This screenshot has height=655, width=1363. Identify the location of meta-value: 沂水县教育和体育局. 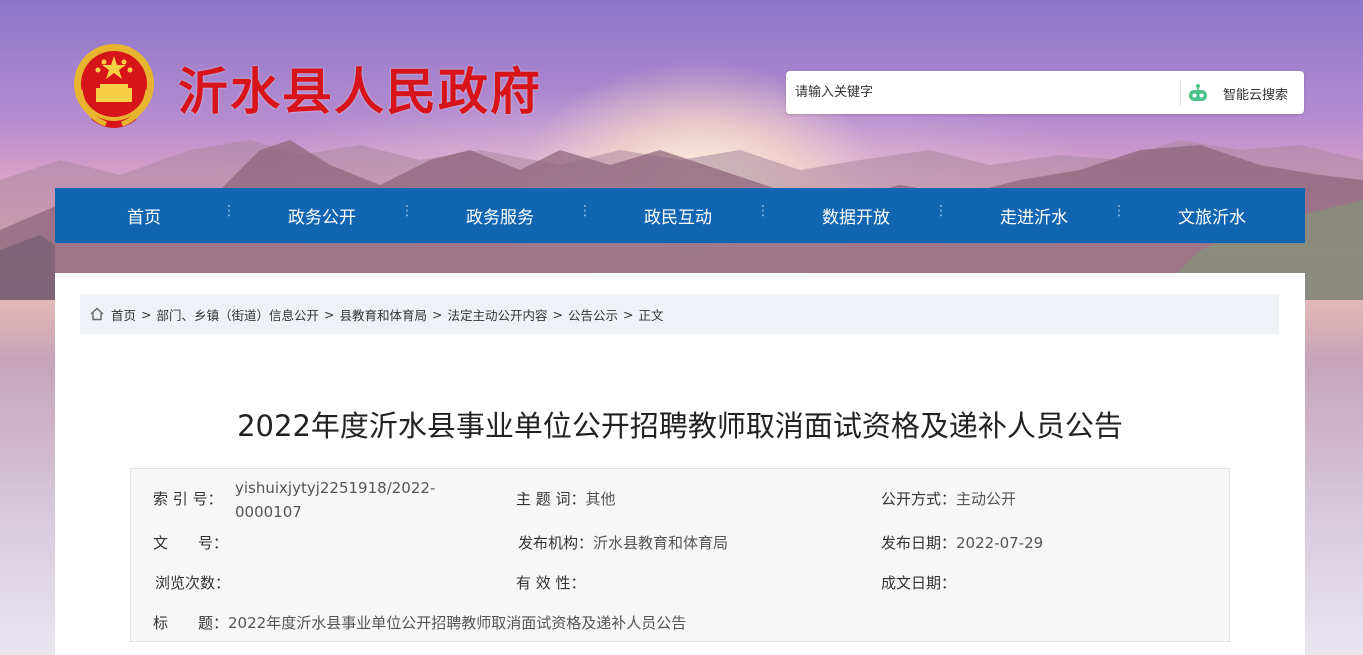
(661, 543).